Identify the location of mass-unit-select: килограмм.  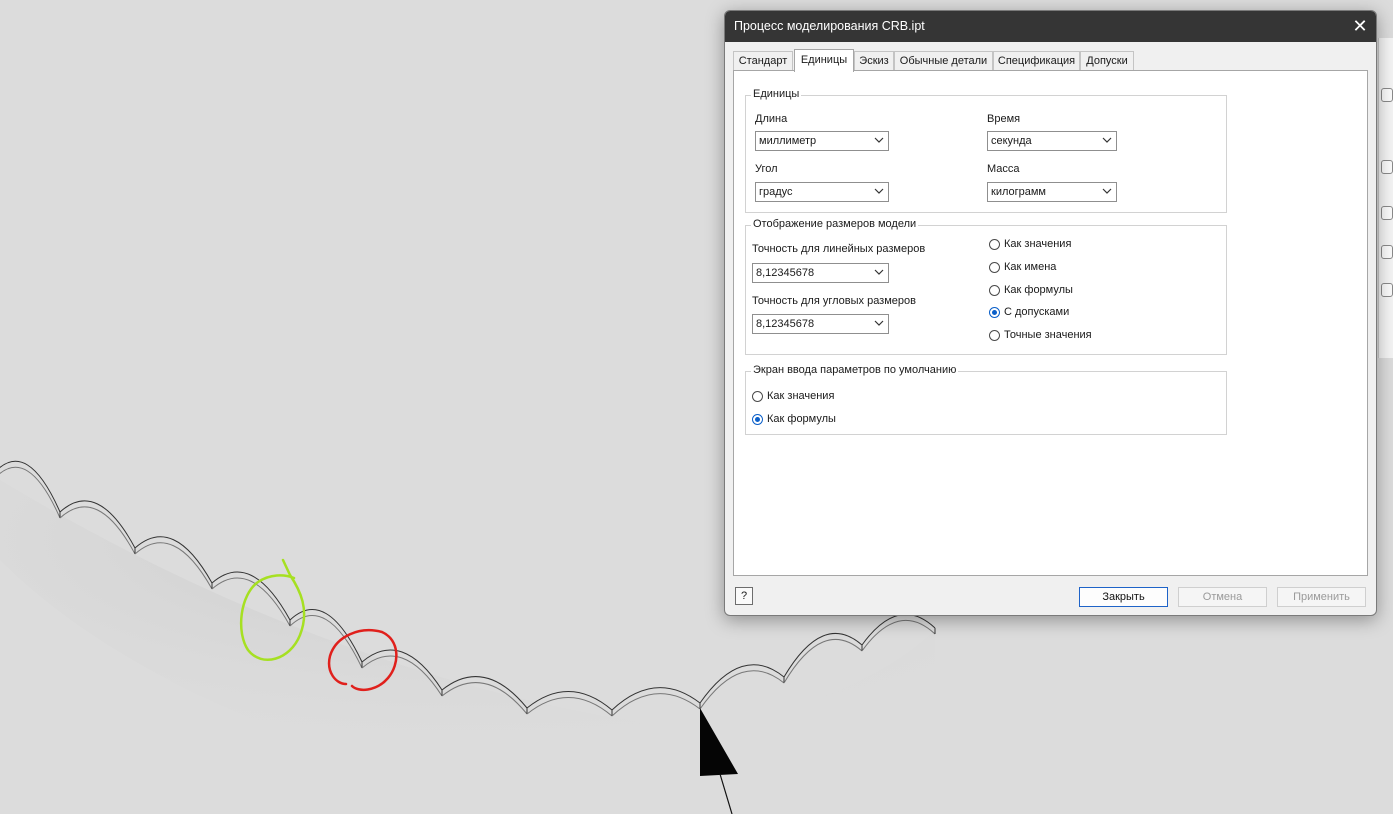
(1052, 192).